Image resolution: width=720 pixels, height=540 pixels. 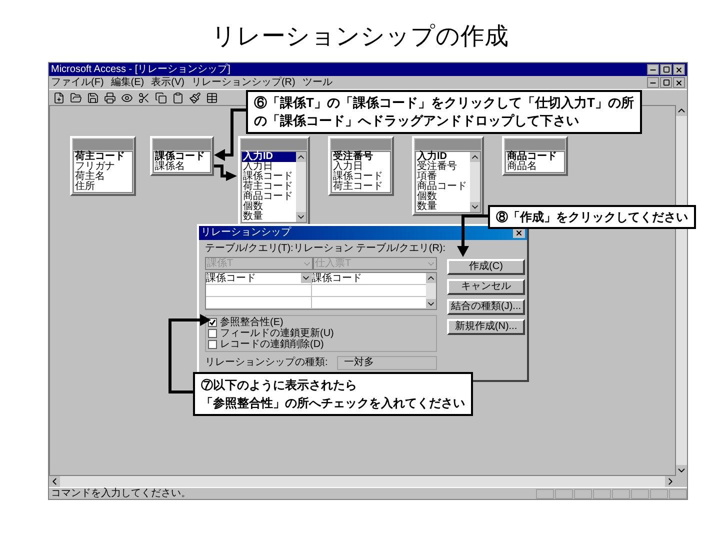 I want to click on field-item: 荷主名, so click(x=103, y=177).